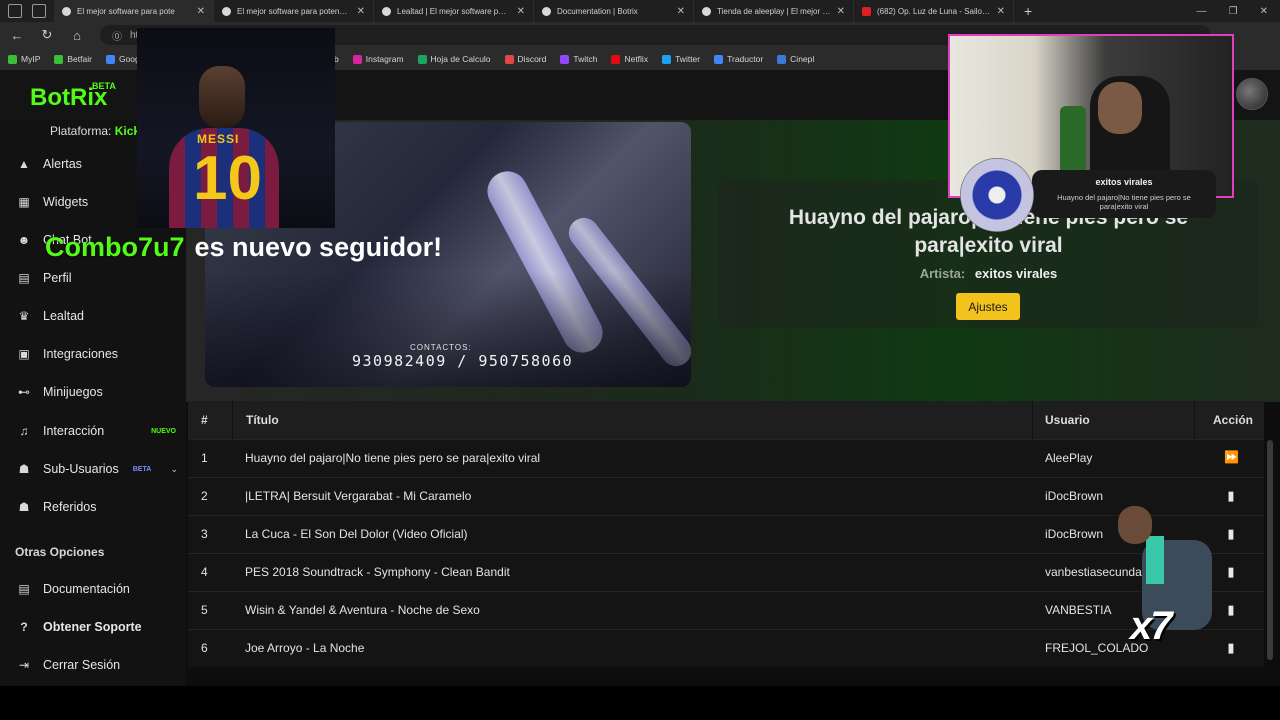  What do you see at coordinates (24, 278) in the screenshot?
I see `id-card-icon: ▤` at bounding box center [24, 278].